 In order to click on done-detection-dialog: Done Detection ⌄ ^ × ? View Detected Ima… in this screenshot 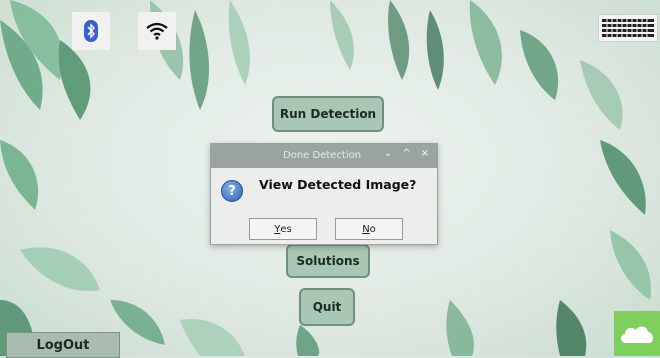, I will do `click(324, 194)`.